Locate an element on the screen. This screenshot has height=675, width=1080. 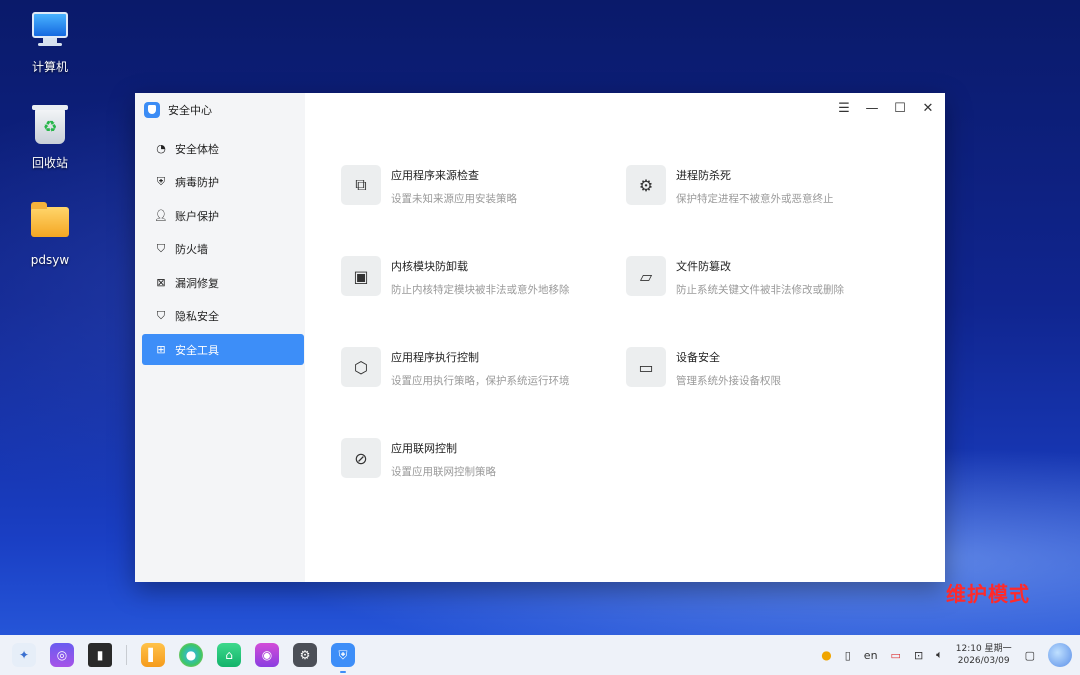
tool-desc: 防止系统关键文件被非法修改或删除 is located at coordinates (760, 290).